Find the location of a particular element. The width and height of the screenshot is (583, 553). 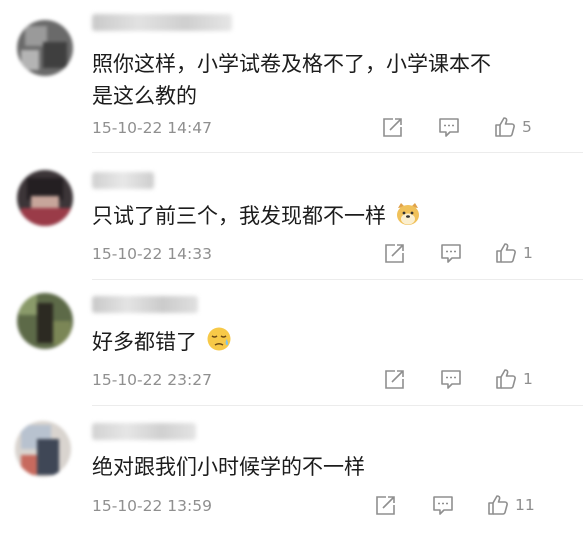

comment-text: 只试了前三个，我发现都不一样 is located at coordinates (312, 216).